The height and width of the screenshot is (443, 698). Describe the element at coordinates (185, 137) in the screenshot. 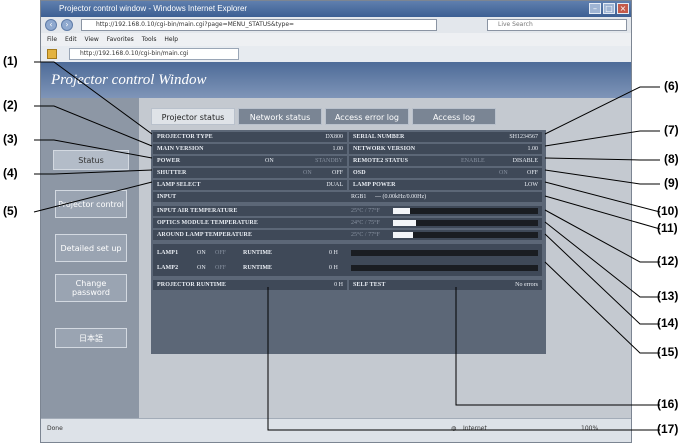

I see `projector-type-label: PROJECTOR TYPE` at that location.